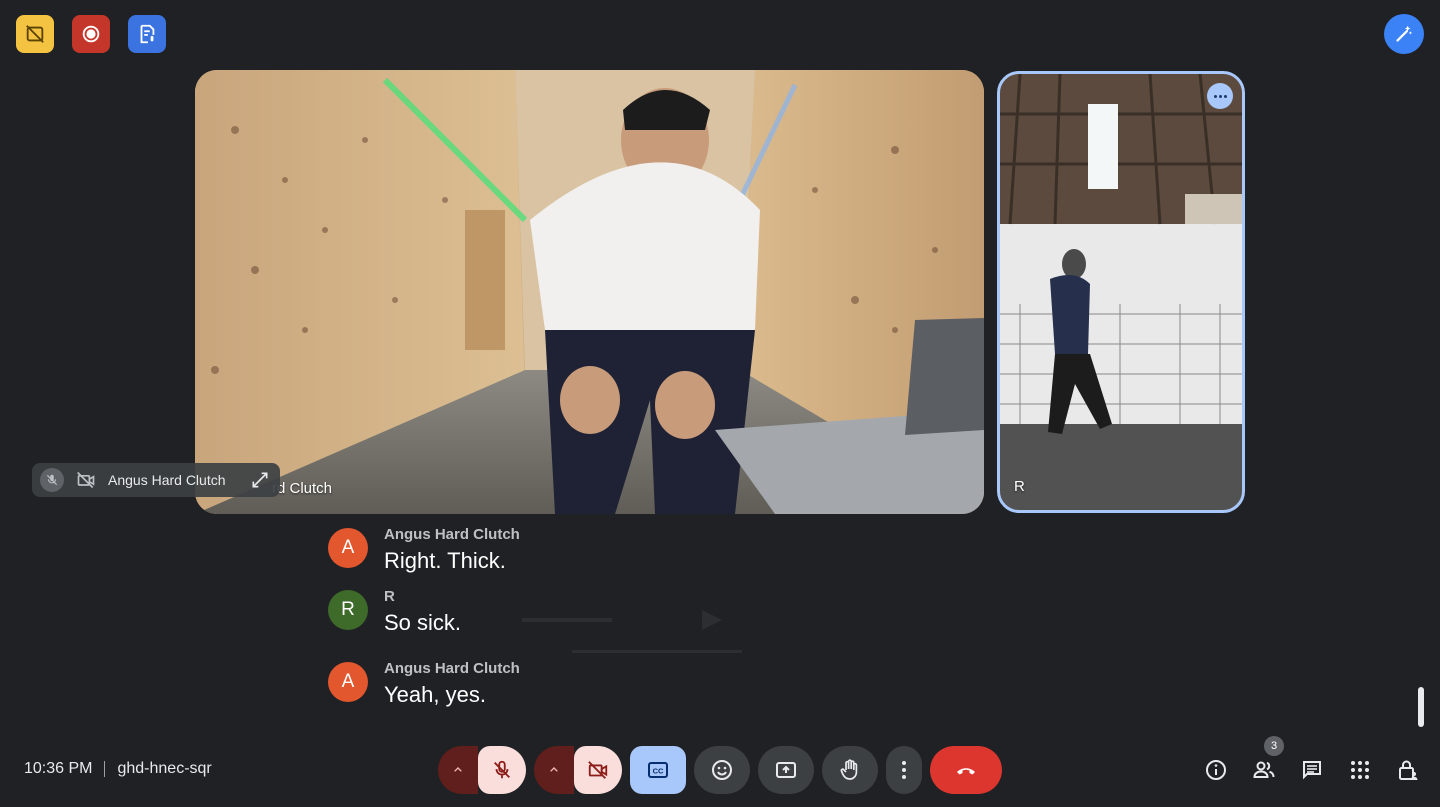 Image resolution: width=1440 pixels, height=807 pixels. I want to click on meeting-info: 10:36 PM ghd-hnec-sqr, so click(118, 769).